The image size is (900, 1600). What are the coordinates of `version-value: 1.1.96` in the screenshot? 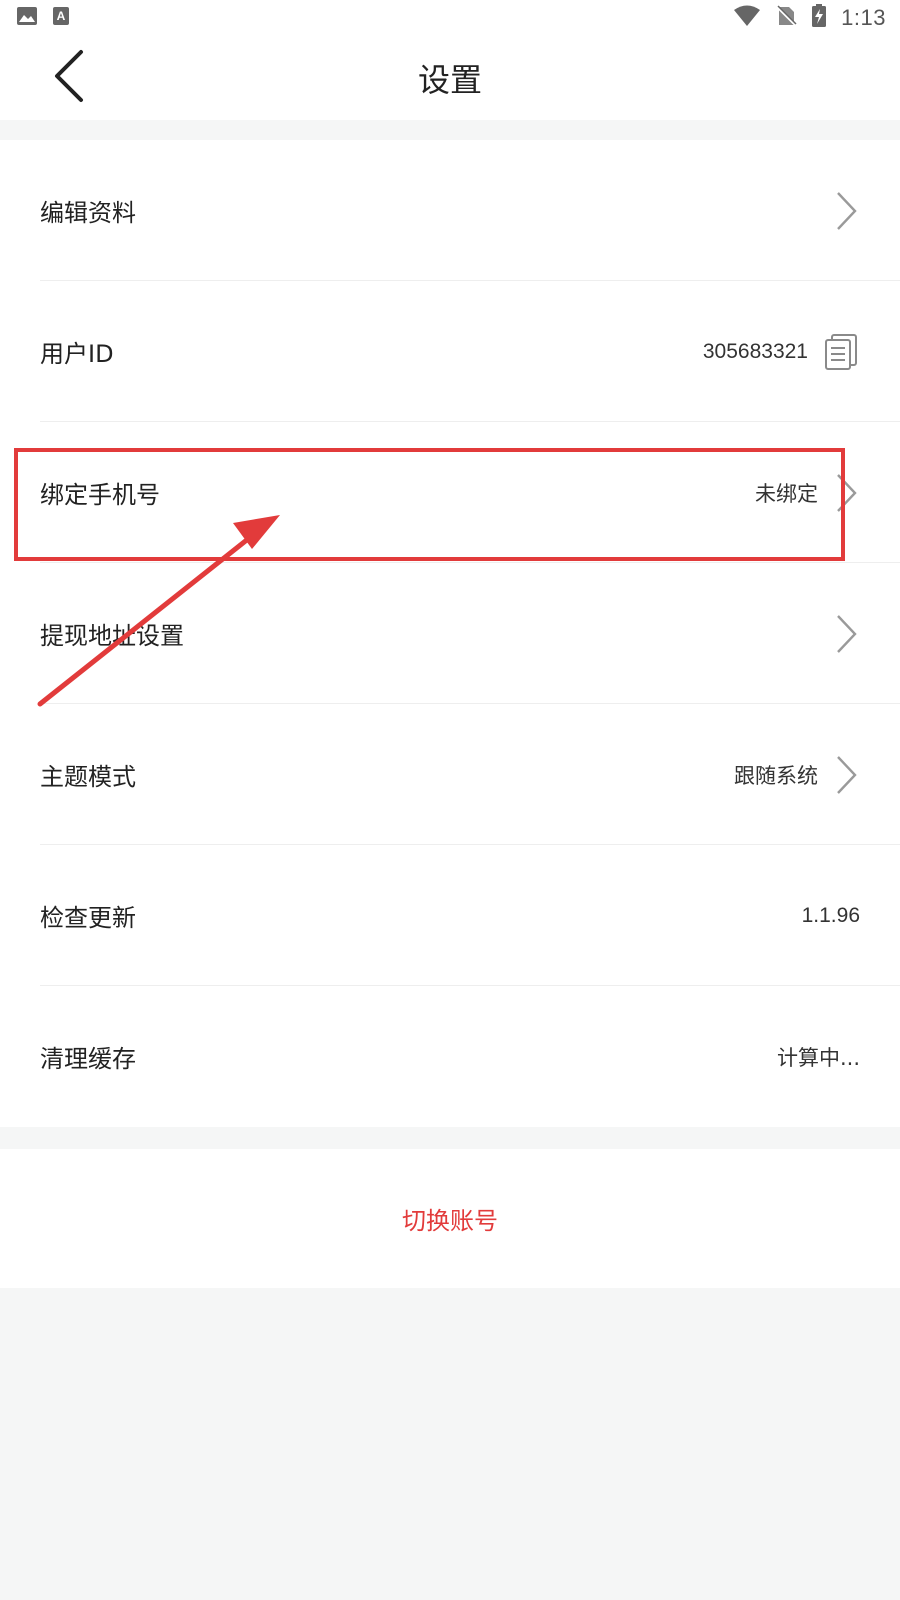 It's located at (830, 915).